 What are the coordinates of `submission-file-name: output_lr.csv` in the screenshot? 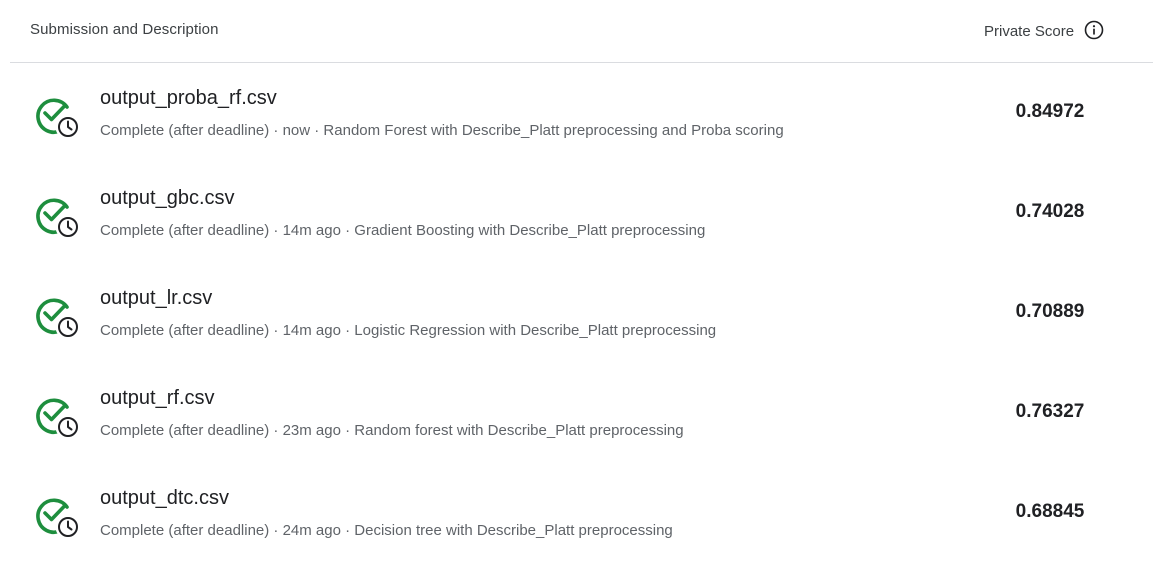 It's located at (156, 298).